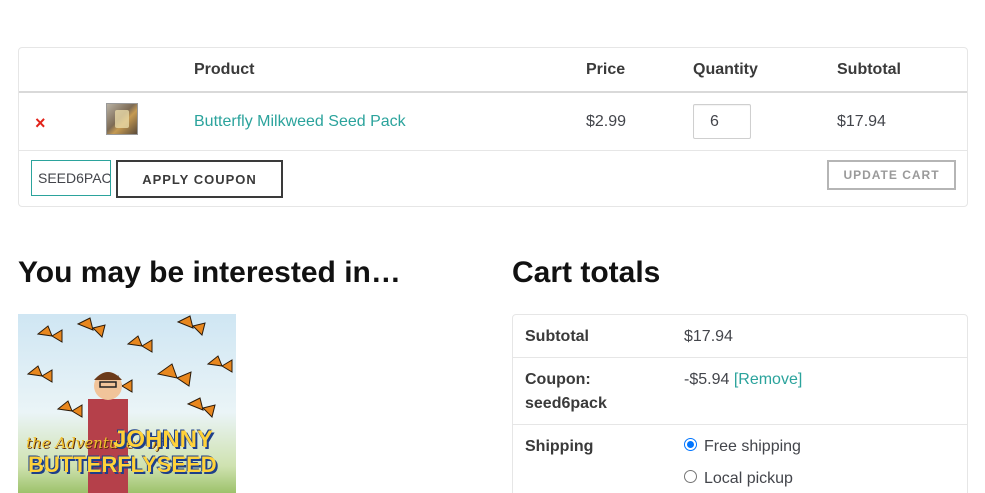  What do you see at coordinates (557, 336) in the screenshot?
I see `totals-subtotal-label: Subtotal` at bounding box center [557, 336].